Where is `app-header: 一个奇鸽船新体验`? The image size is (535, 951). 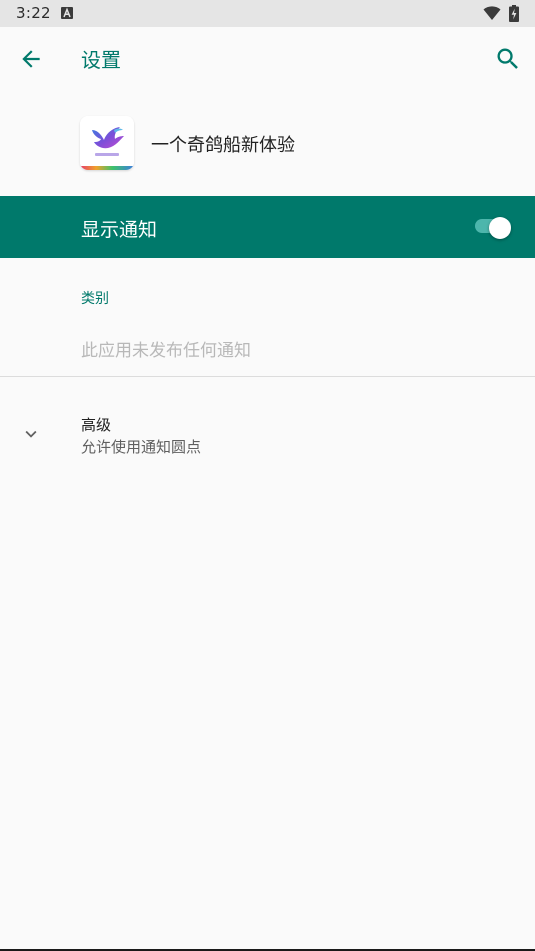 app-header: 一个奇鸽船新体验 is located at coordinates (267, 142).